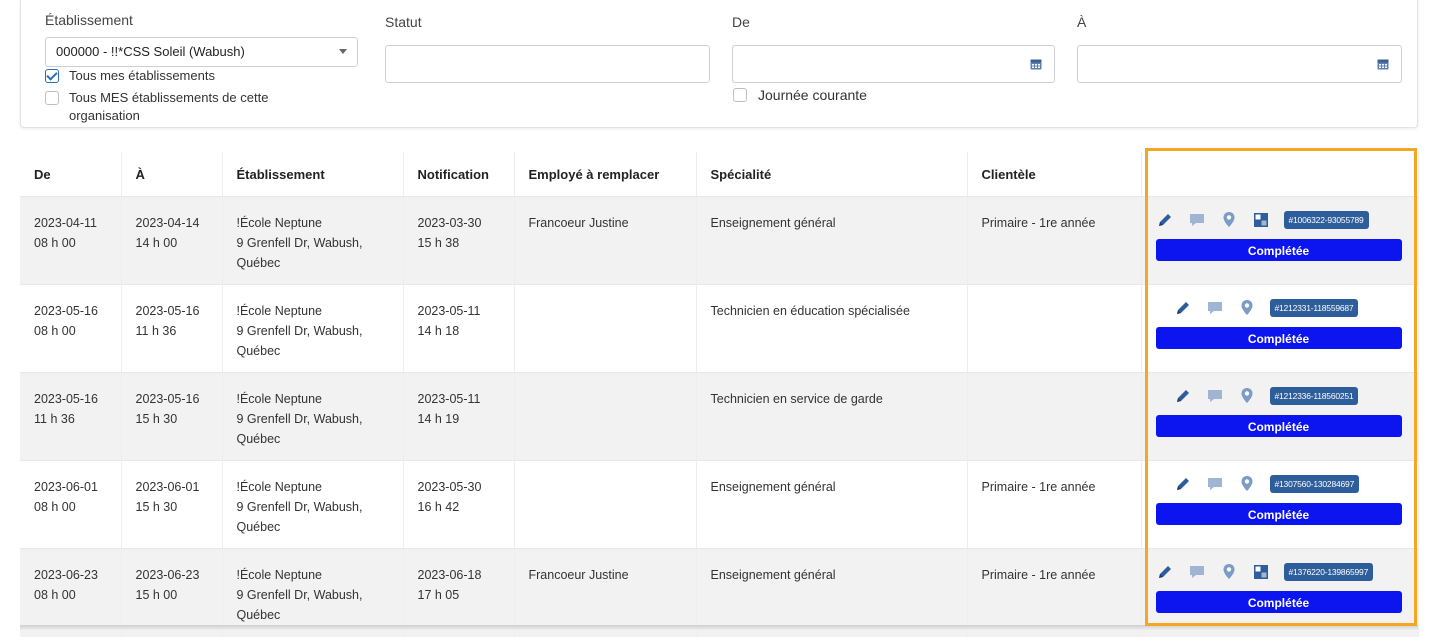 This screenshot has width=1438, height=643. I want to click on cell-de: 2023-06-01 08 h 00, so click(71, 504).